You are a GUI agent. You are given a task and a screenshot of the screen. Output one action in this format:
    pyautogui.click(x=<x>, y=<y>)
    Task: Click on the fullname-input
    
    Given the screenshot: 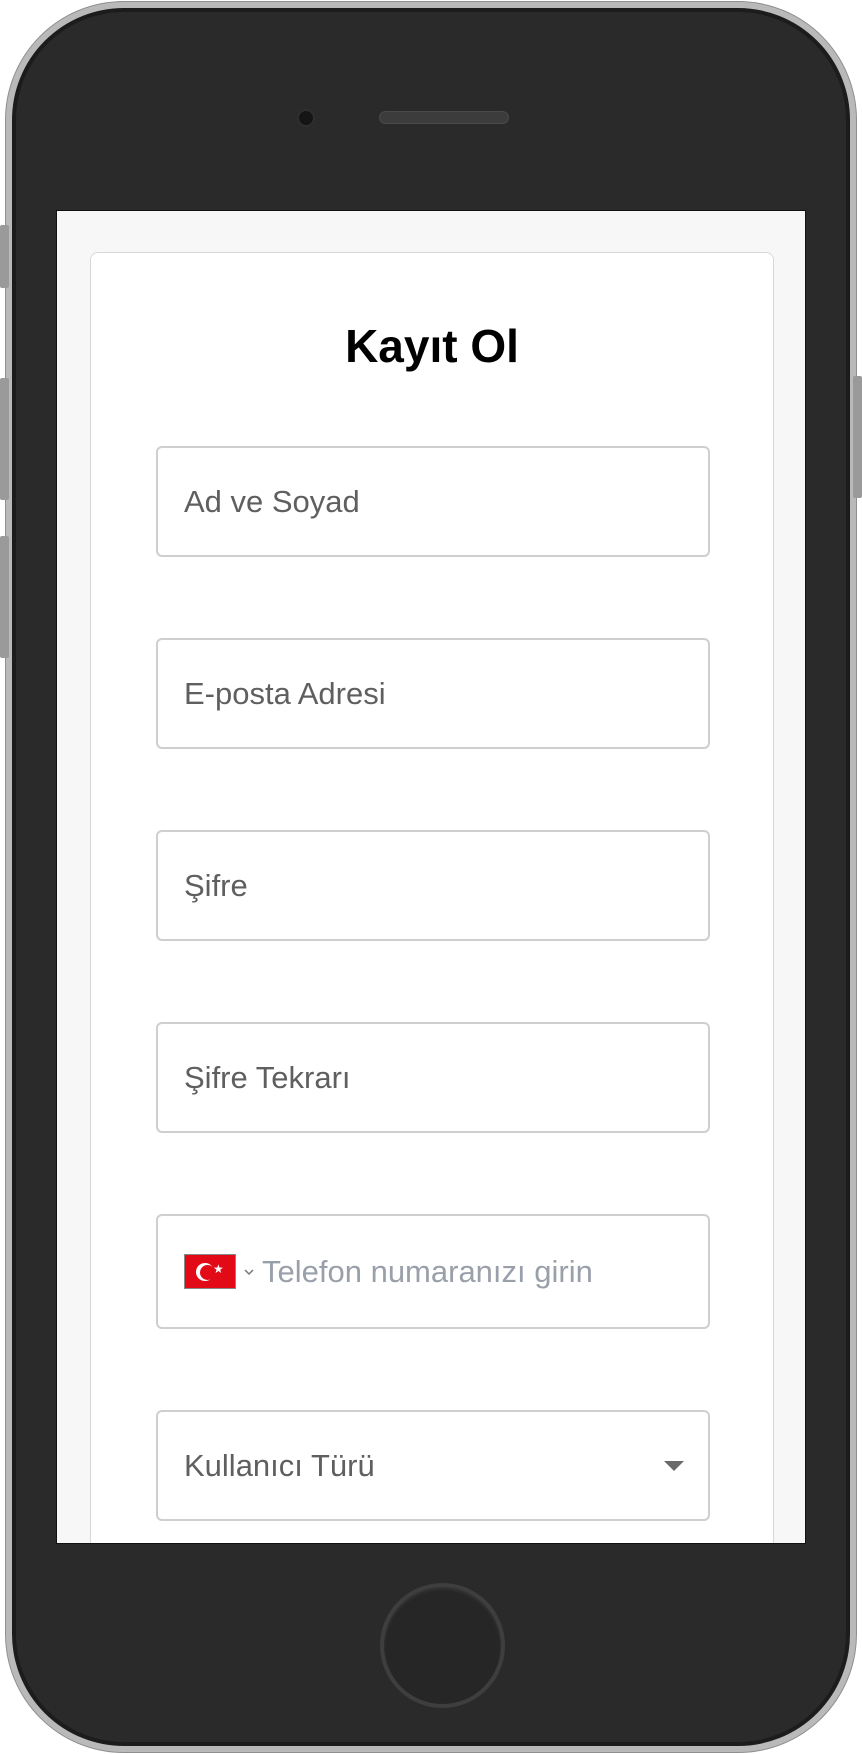 What is the action you would take?
    pyautogui.click(x=446, y=501)
    